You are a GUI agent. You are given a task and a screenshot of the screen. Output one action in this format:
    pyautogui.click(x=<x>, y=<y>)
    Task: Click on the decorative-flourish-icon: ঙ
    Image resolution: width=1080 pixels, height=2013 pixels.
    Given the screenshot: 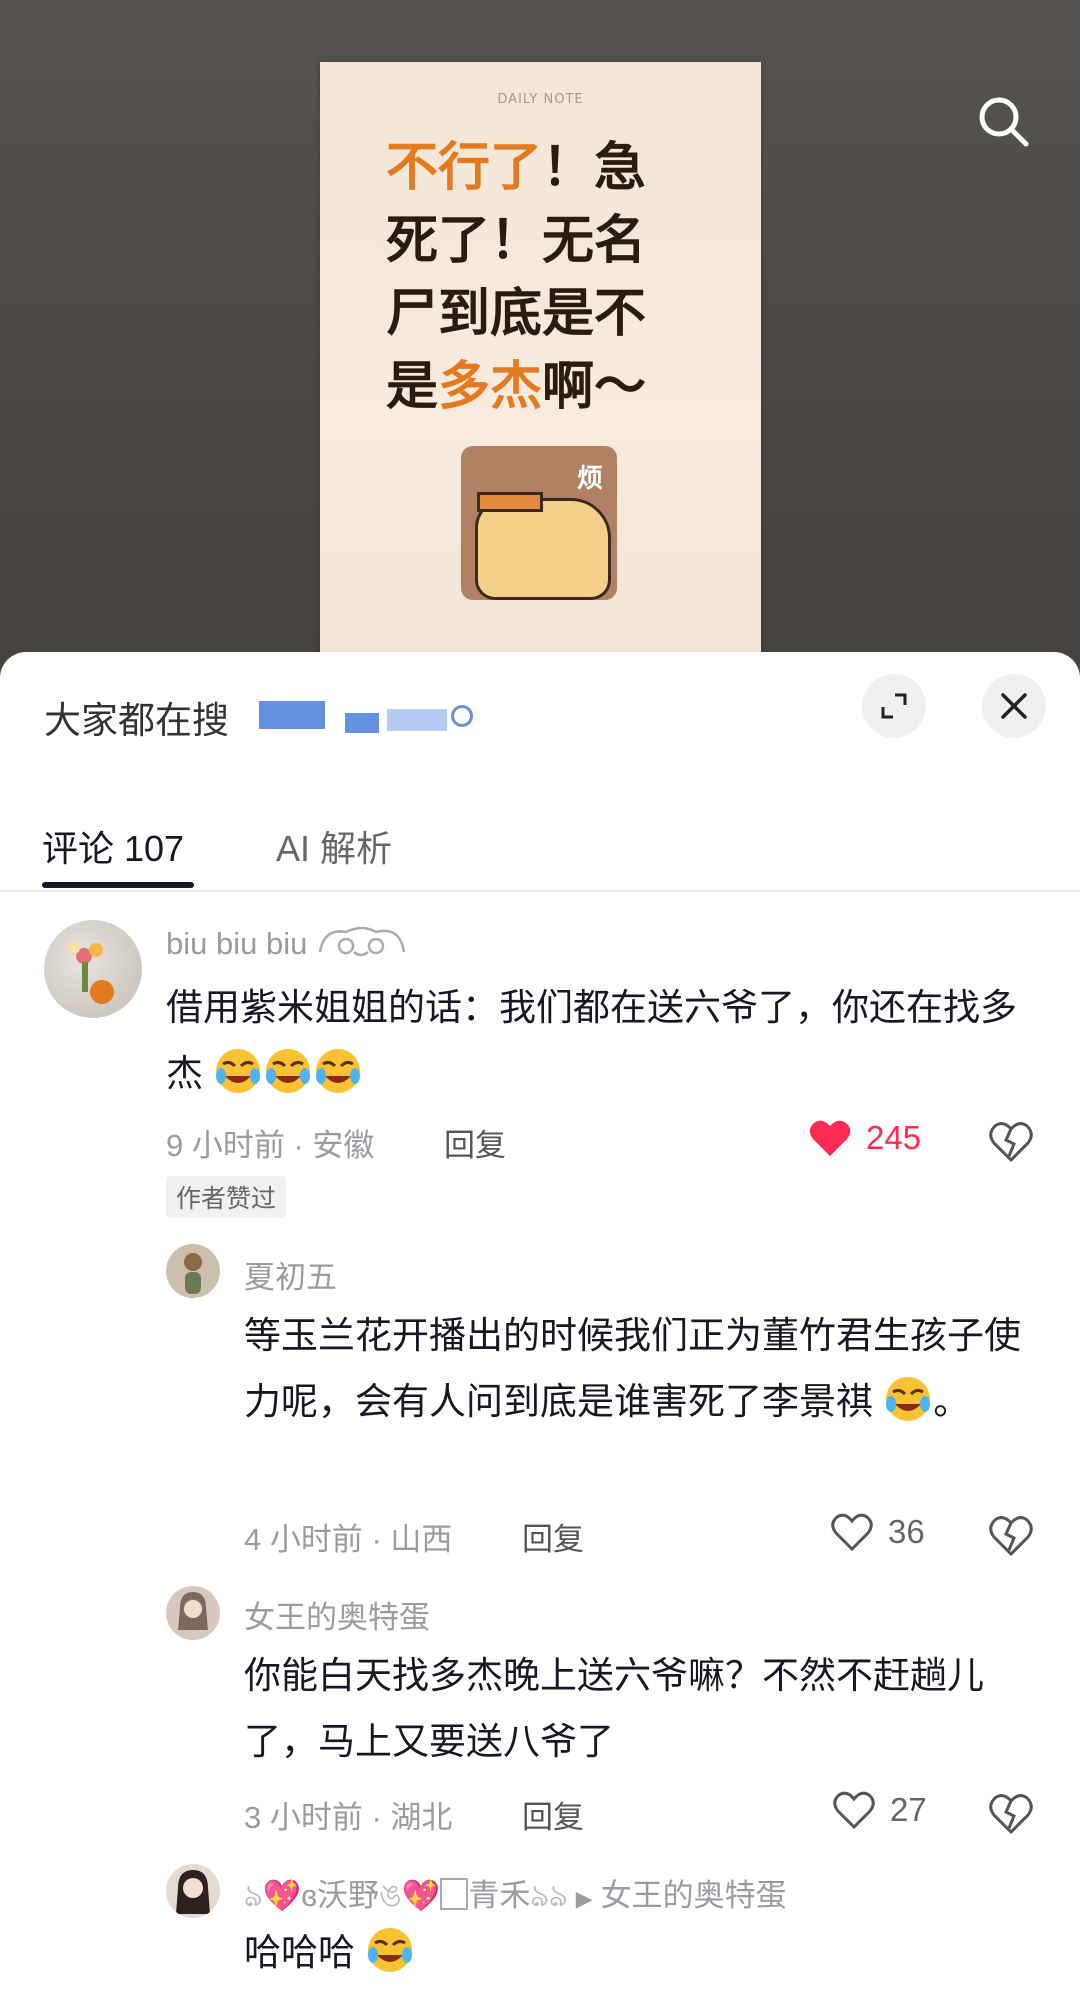 What is the action you would take?
    pyautogui.click(x=390, y=1895)
    